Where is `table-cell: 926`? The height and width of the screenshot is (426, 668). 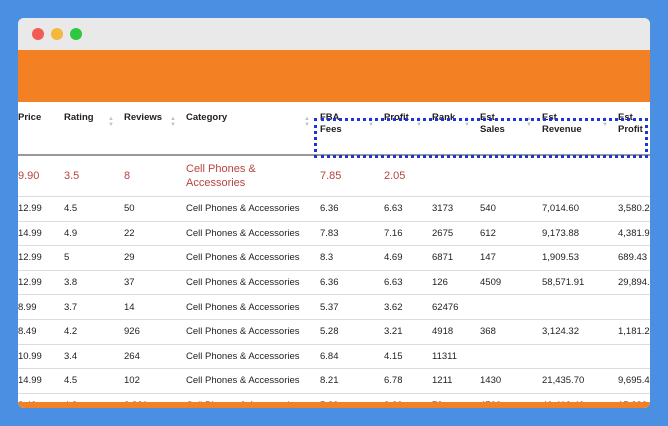
table-cell: 926 is located at coordinates (149, 332).